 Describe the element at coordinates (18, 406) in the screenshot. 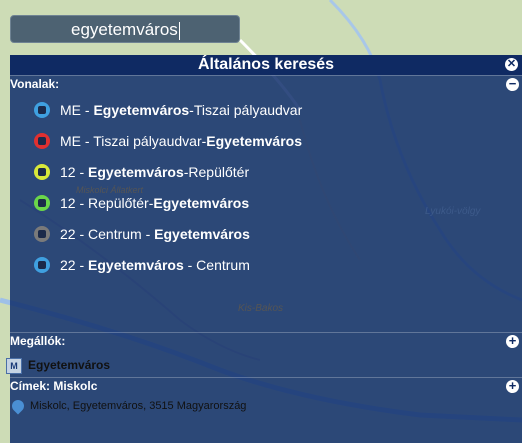

I see `location-pin-icon` at that location.